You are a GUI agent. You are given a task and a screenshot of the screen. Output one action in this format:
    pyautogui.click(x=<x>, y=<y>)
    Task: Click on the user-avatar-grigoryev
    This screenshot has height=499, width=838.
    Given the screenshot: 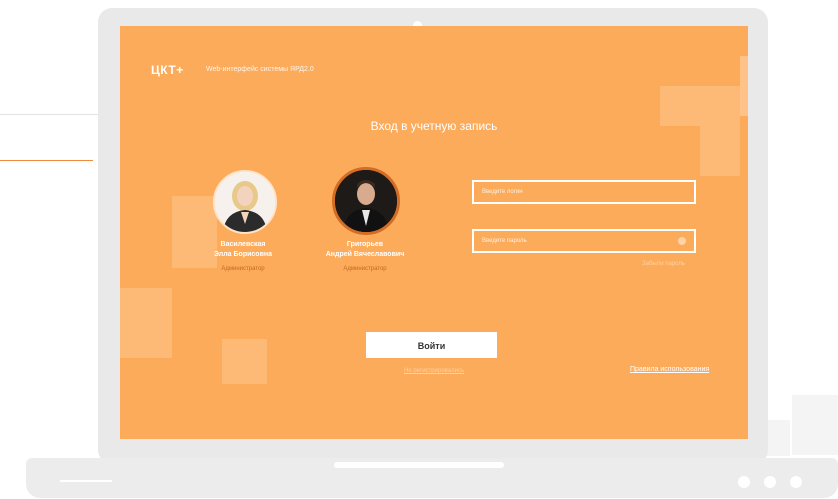 What is the action you would take?
    pyautogui.click(x=366, y=201)
    